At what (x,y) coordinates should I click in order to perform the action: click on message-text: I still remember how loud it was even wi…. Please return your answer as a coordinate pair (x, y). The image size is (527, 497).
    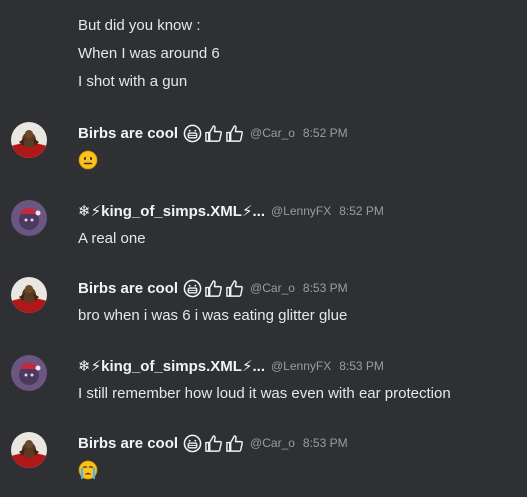
    Looking at the image, I should click on (264, 393).